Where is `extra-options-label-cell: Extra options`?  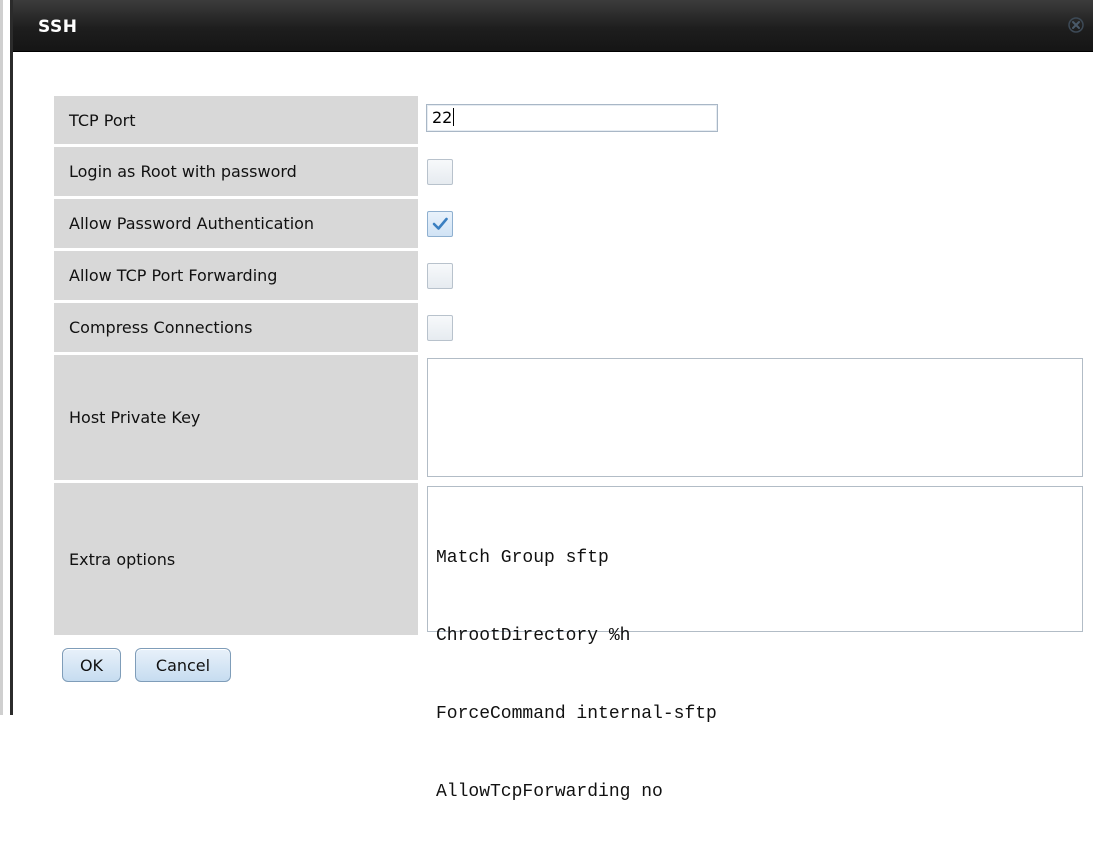
extra-options-label-cell: Extra options is located at coordinates (236, 559).